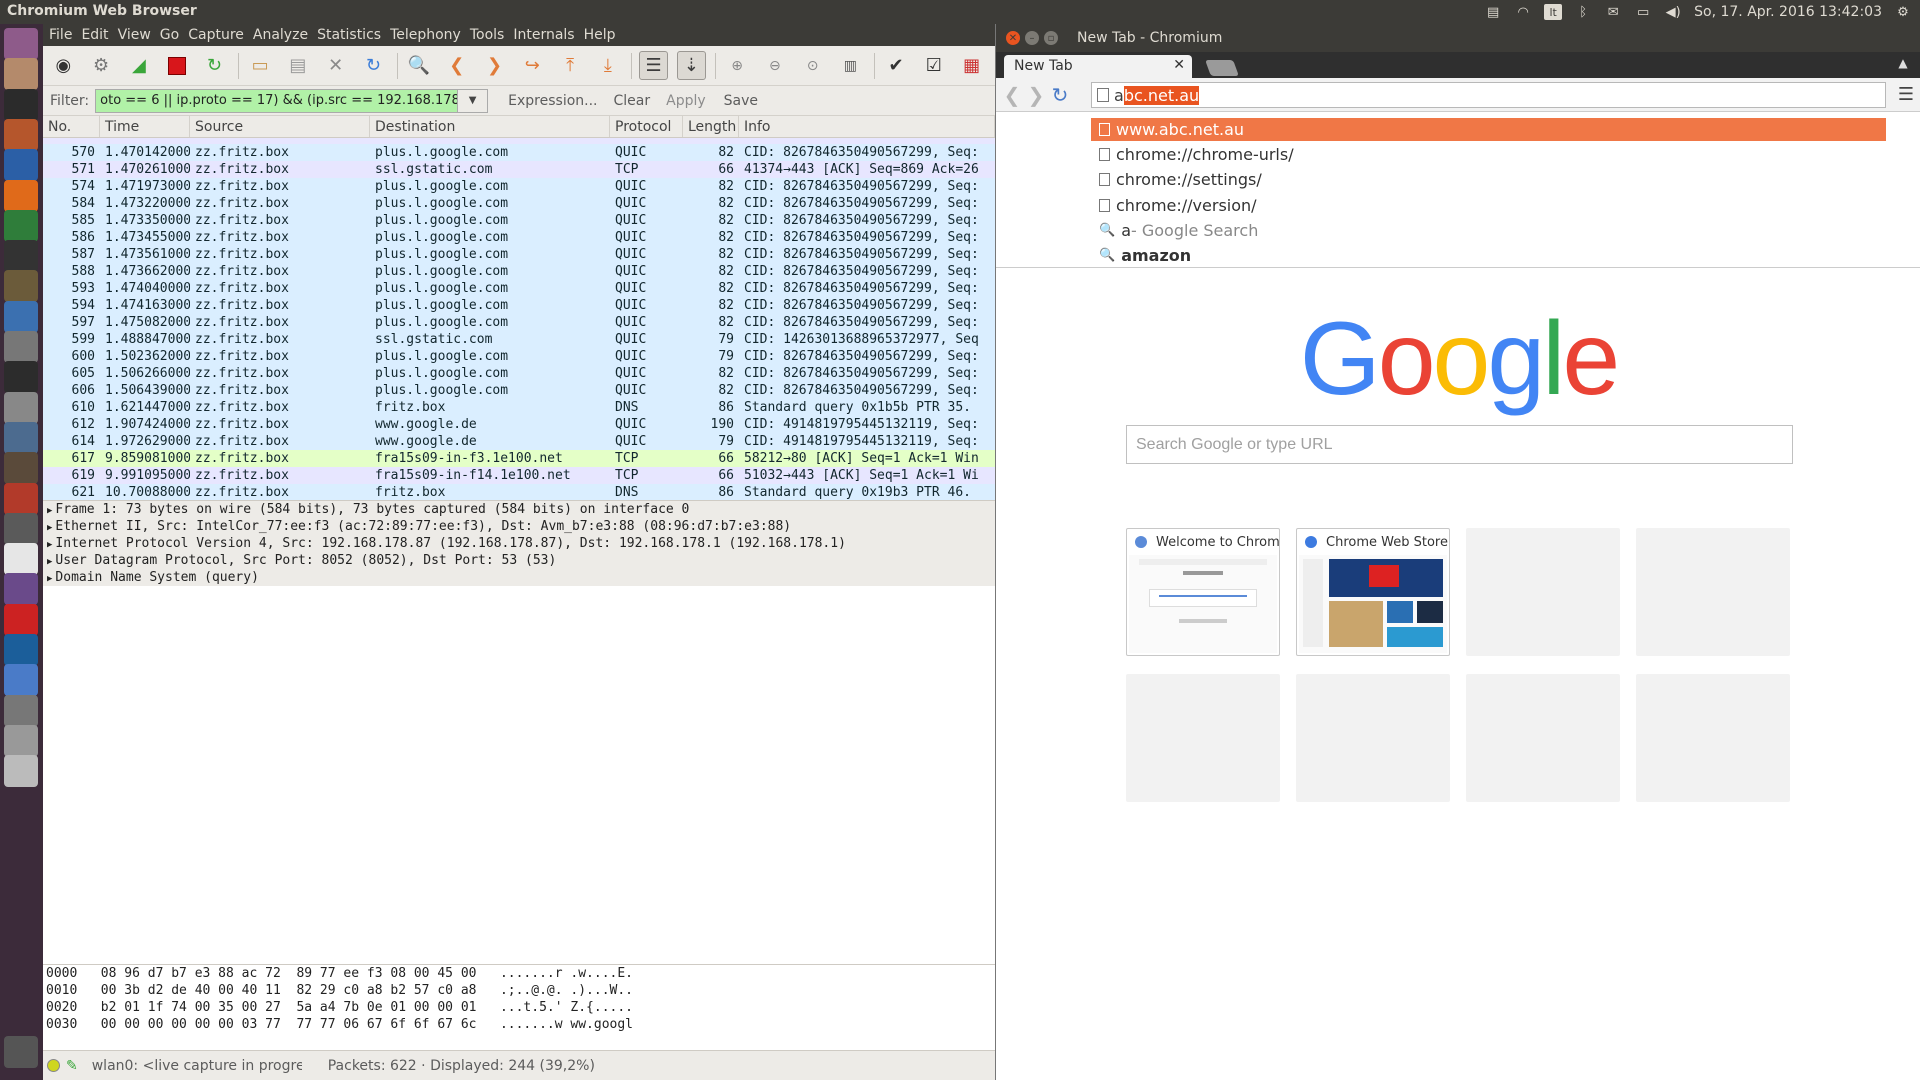  I want to click on usb-icon, so click(21, 771).